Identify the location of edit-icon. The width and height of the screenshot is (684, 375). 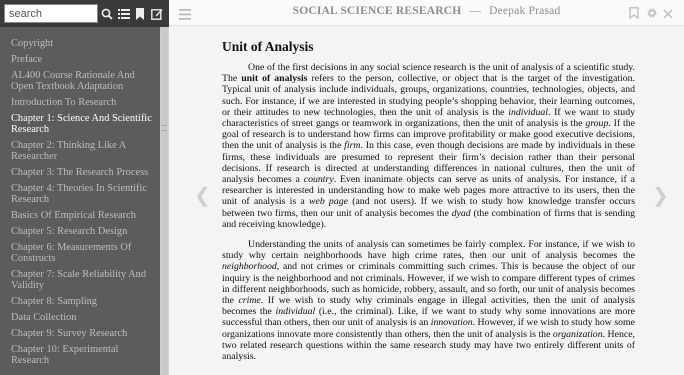
(157, 13).